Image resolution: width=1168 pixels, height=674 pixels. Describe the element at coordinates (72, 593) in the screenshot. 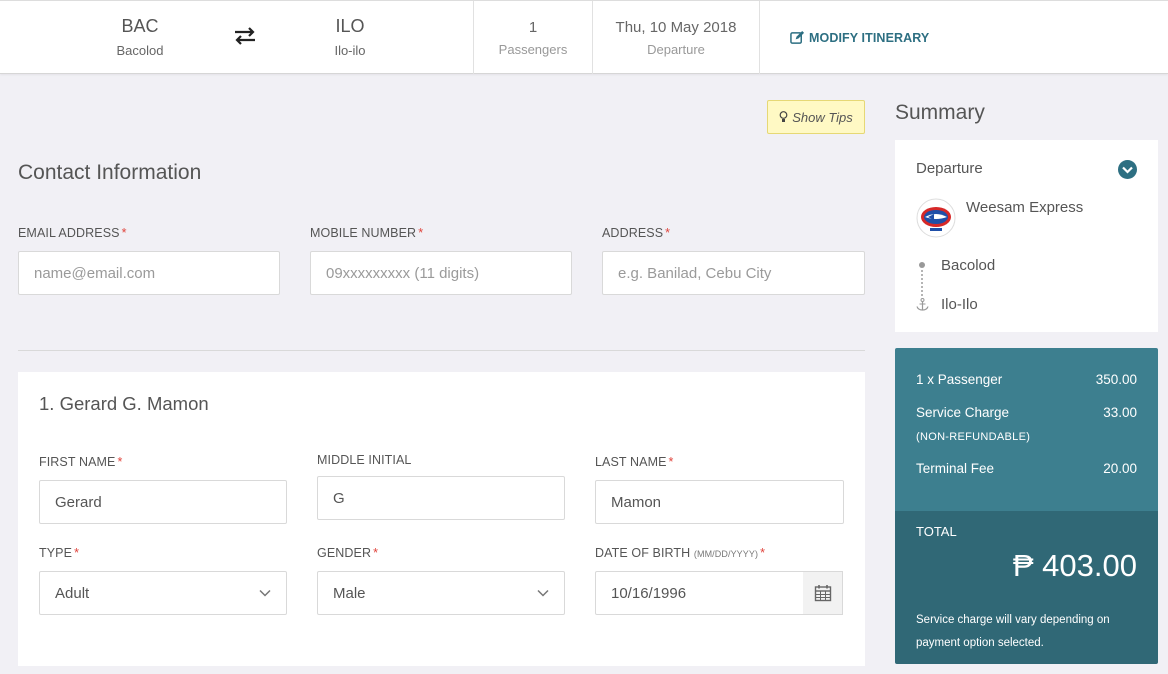

I see `type-value: Adult` at that location.